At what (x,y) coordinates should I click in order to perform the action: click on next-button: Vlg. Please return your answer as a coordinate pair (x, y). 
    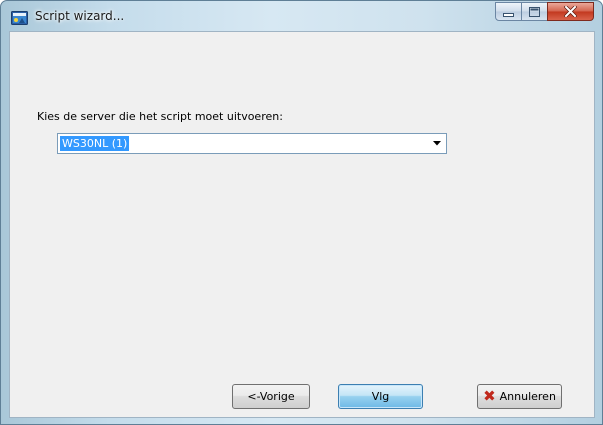
    Looking at the image, I should click on (380, 396).